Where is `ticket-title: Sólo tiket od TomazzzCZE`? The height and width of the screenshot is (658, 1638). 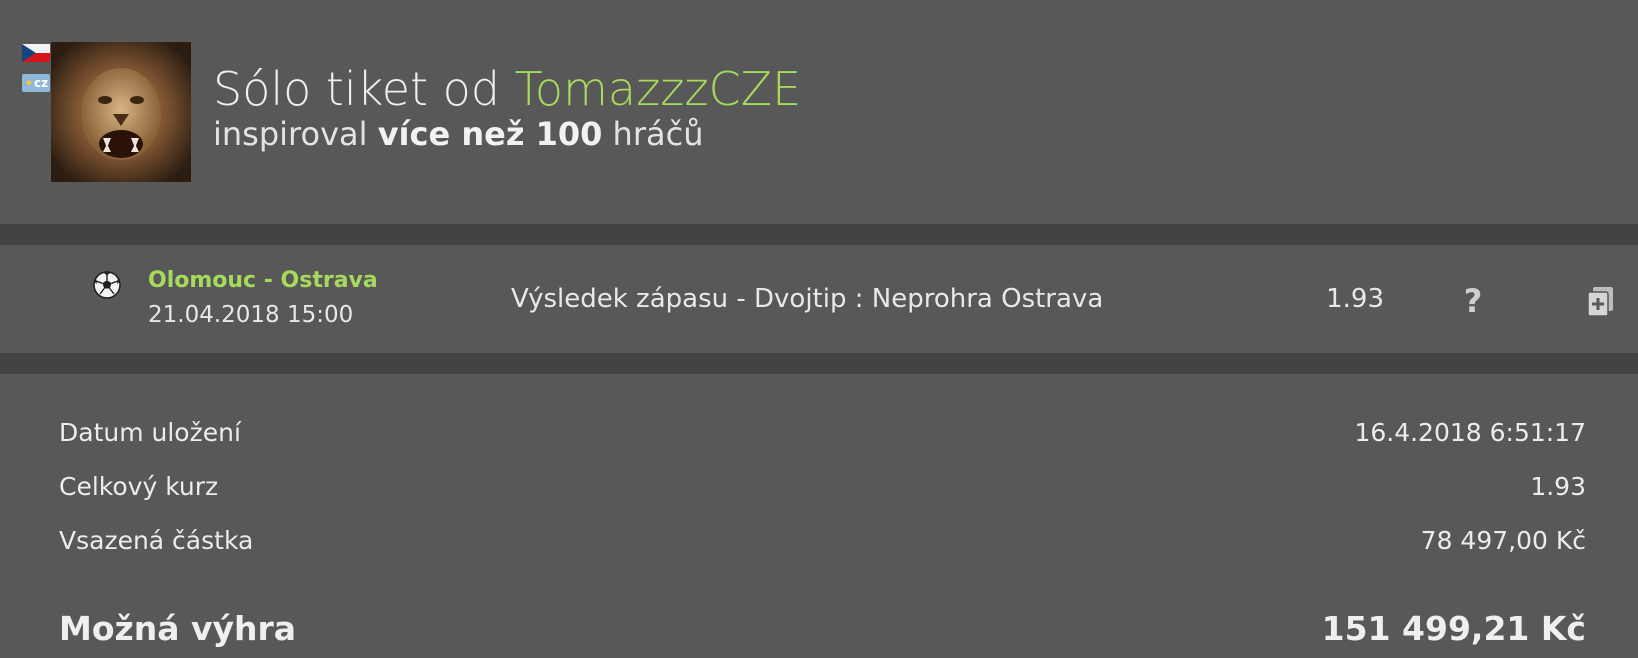
ticket-title: Sólo tiket od TomazzzCZE is located at coordinates (507, 89).